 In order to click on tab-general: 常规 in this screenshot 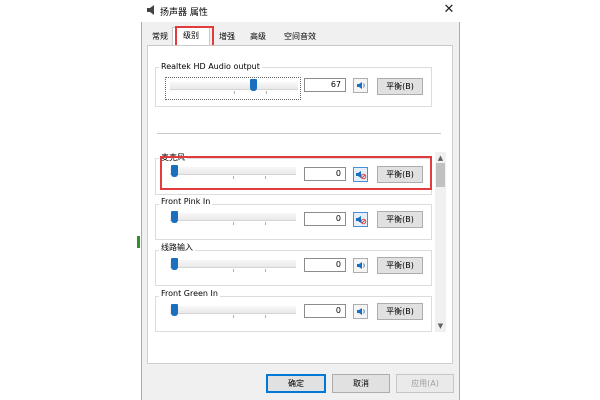, I will do `click(160, 36)`.